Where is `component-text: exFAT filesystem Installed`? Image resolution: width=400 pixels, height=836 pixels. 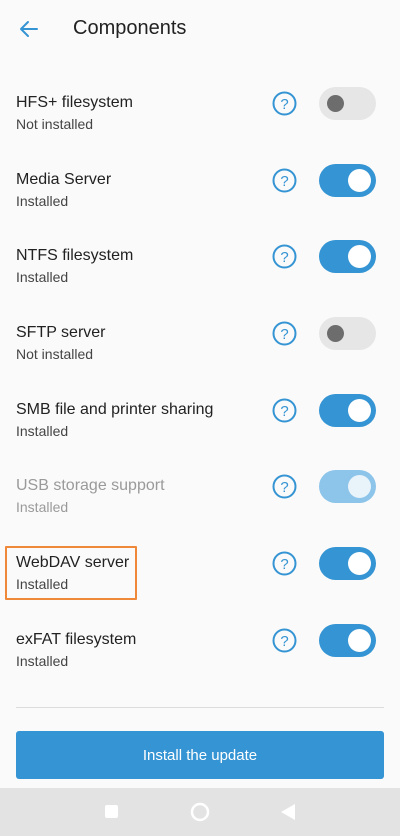
component-text: exFAT filesystem Installed is located at coordinates (76, 650).